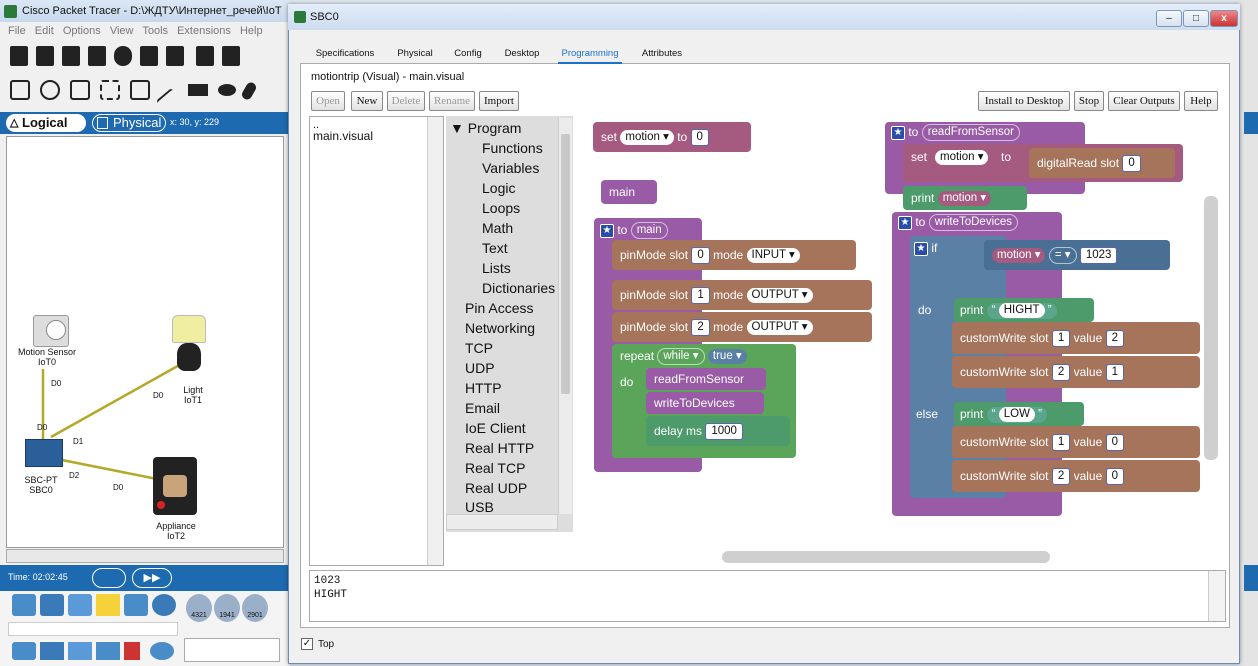 The height and width of the screenshot is (666, 1258). What do you see at coordinates (227, 608) in the screenshot?
I see `router-1941-icon: 1941` at bounding box center [227, 608].